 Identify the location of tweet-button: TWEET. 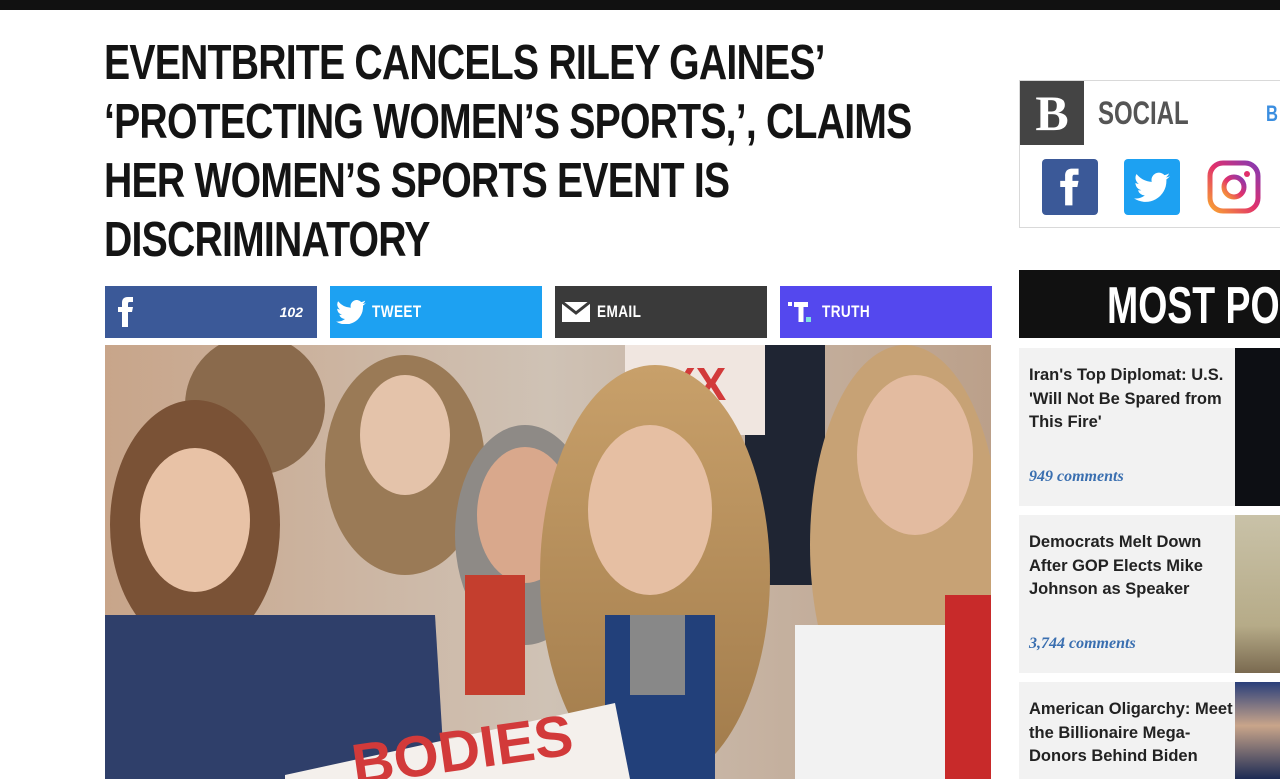
(436, 312).